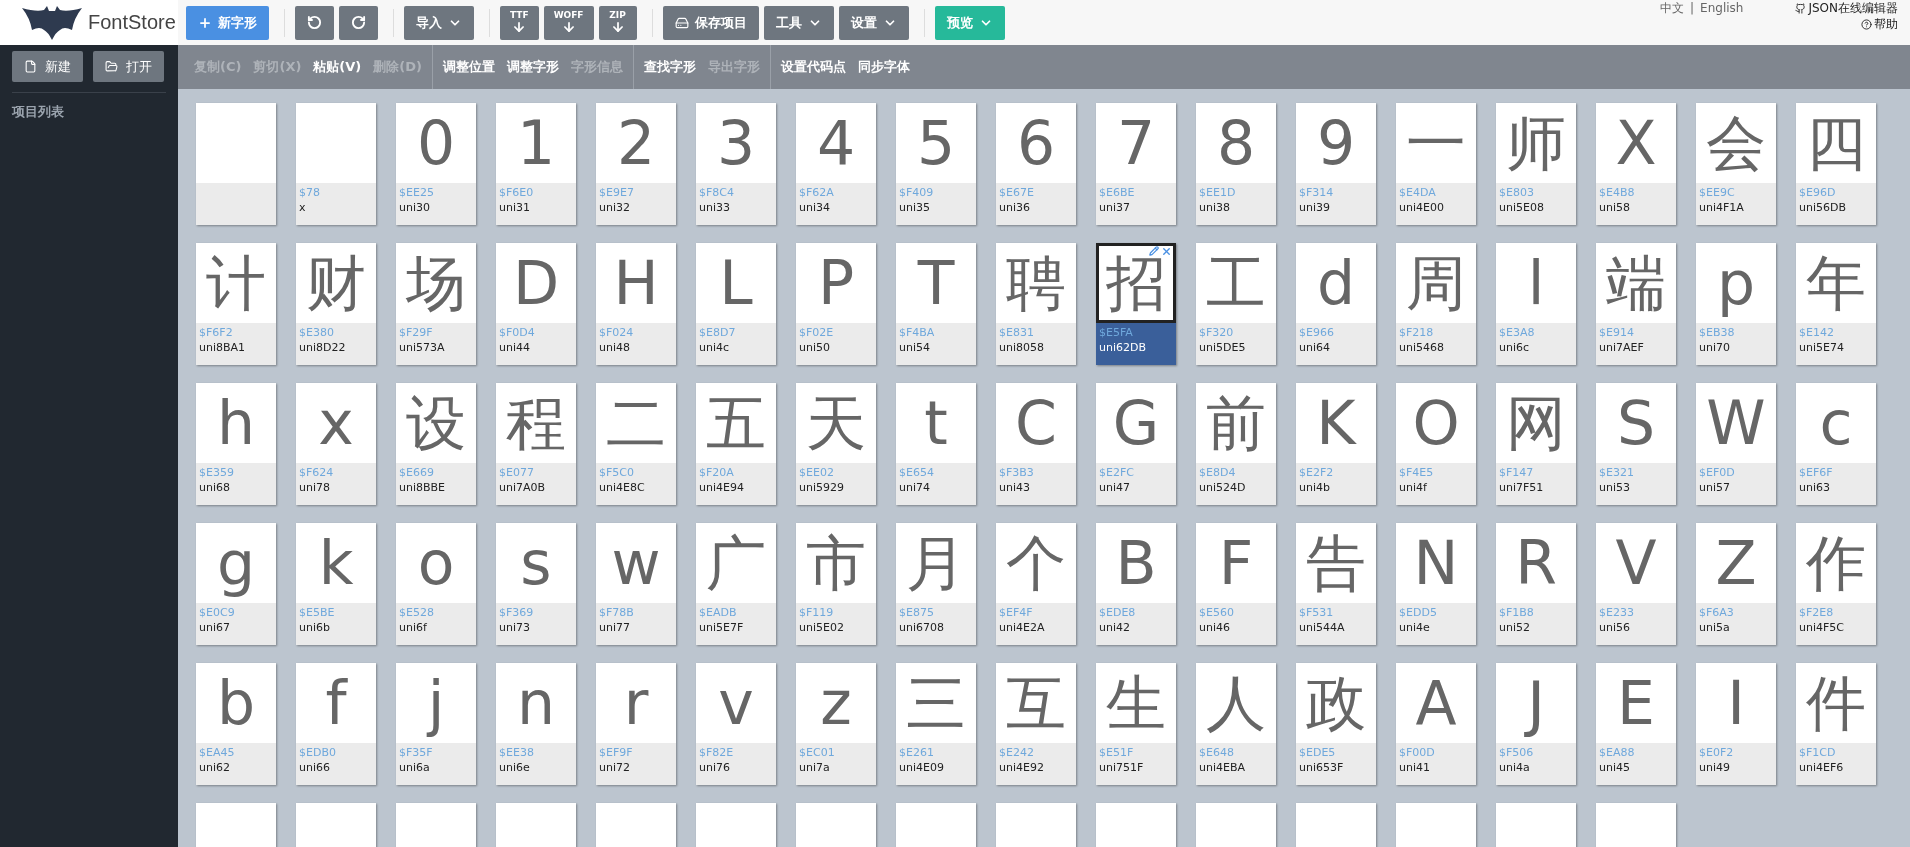 The height and width of the screenshot is (847, 1910). What do you see at coordinates (936, 584) in the screenshot?
I see `glyph-card: 月 $E875 uni6708` at bounding box center [936, 584].